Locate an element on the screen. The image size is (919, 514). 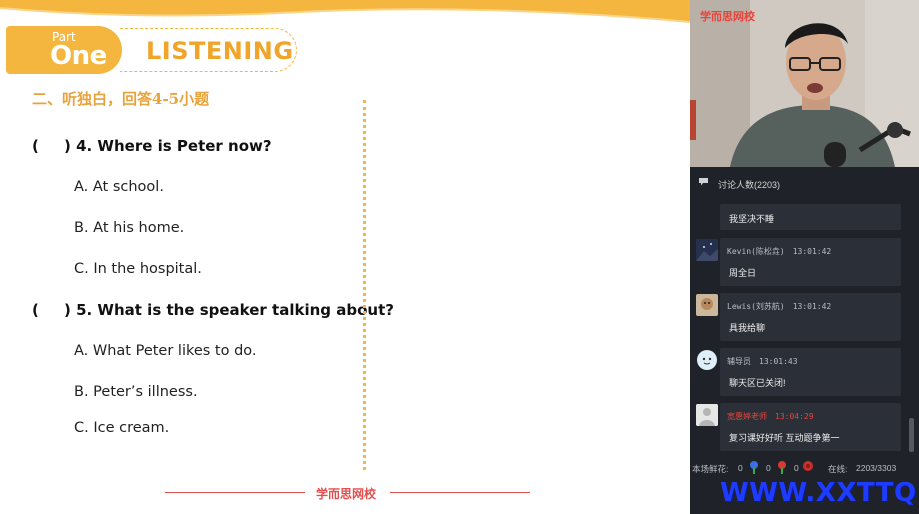
video-brand: 学而思网校 is located at coordinates (727, 17).